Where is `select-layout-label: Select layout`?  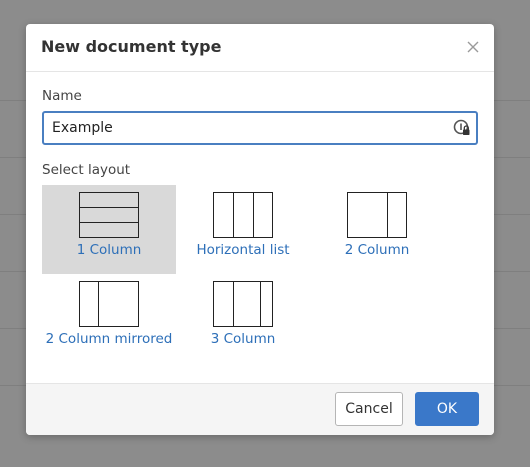 select-layout-label: Select layout is located at coordinates (86, 170).